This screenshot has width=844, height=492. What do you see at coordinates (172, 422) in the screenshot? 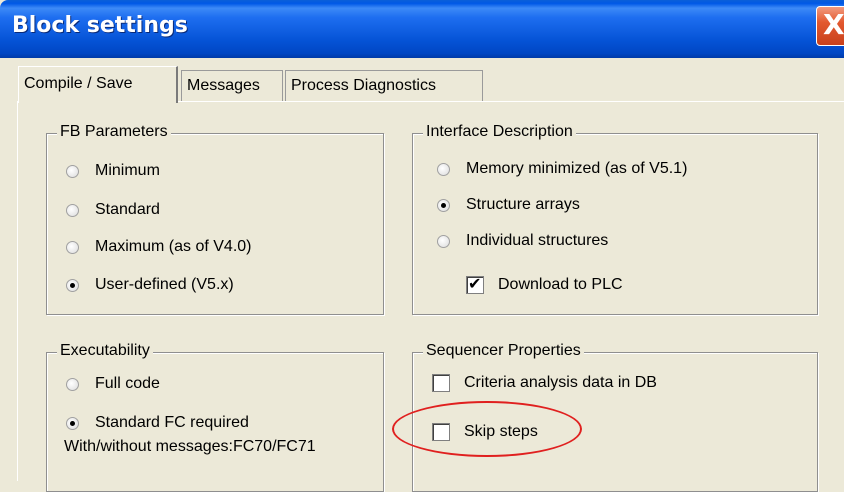
I see `option-label: Standard FC required` at bounding box center [172, 422].